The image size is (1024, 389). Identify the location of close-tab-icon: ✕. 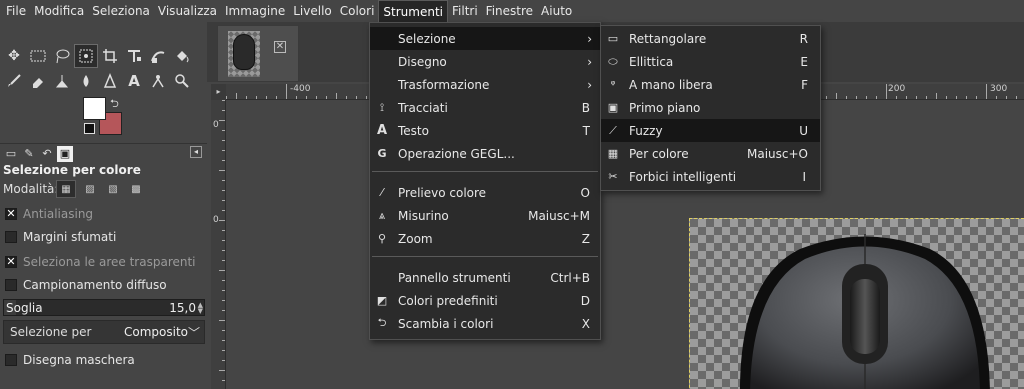
(280, 47).